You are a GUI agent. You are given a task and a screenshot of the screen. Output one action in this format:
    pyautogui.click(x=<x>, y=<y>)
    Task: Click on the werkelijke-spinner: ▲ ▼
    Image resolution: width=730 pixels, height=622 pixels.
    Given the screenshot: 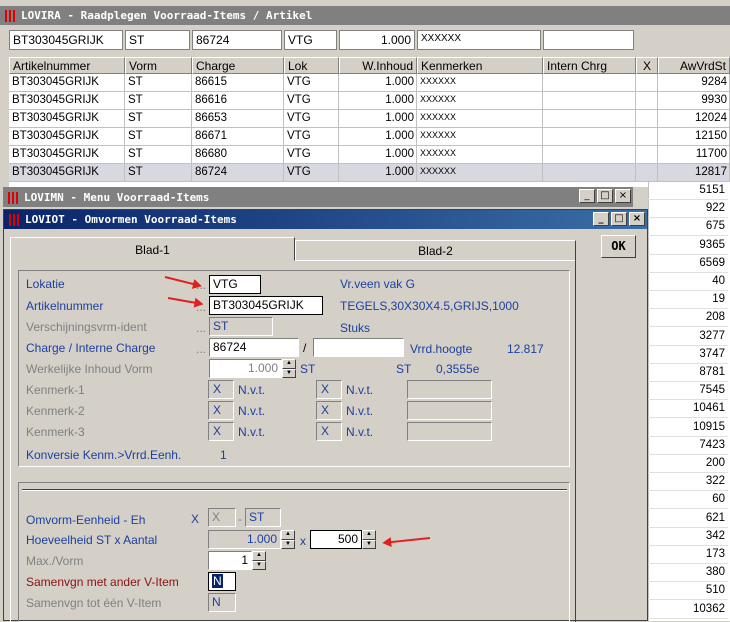 What is the action you would take?
    pyautogui.click(x=289, y=368)
    